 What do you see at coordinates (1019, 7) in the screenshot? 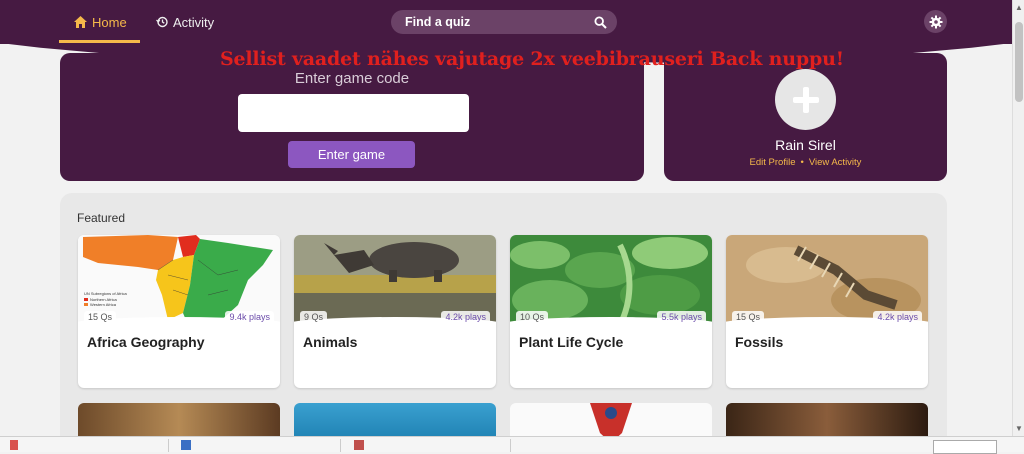
I see `scroll-up-arrow-icon: ▲` at bounding box center [1019, 7].